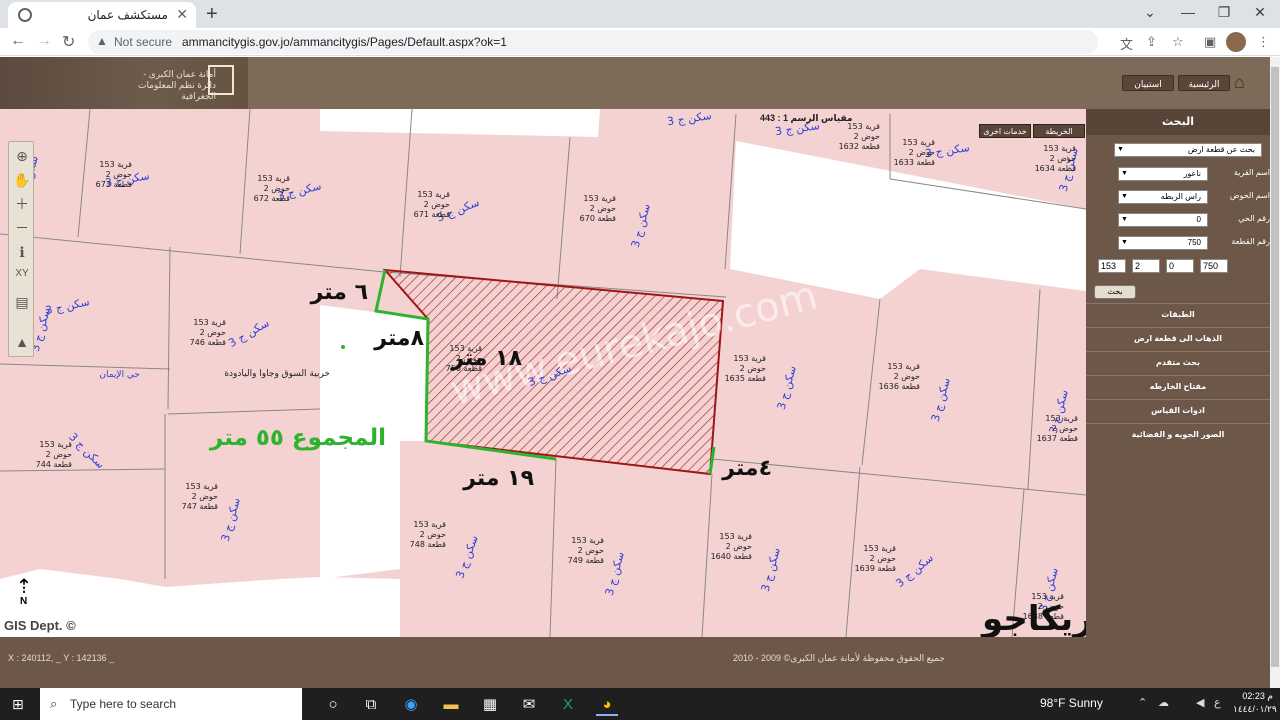  I want to click on chrome-icon: ◕, so click(607, 705).